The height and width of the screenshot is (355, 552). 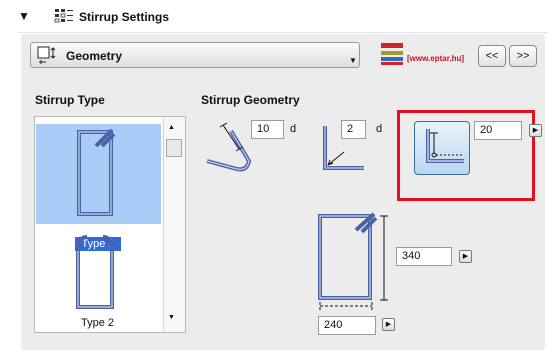 I want to click on scroll-up-icon: ▲, so click(x=171, y=127).